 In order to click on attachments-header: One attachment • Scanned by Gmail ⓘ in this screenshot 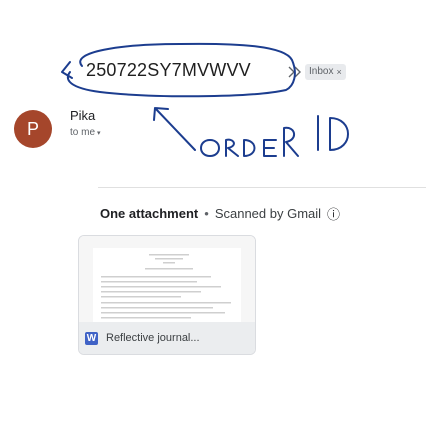, I will do `click(220, 213)`.